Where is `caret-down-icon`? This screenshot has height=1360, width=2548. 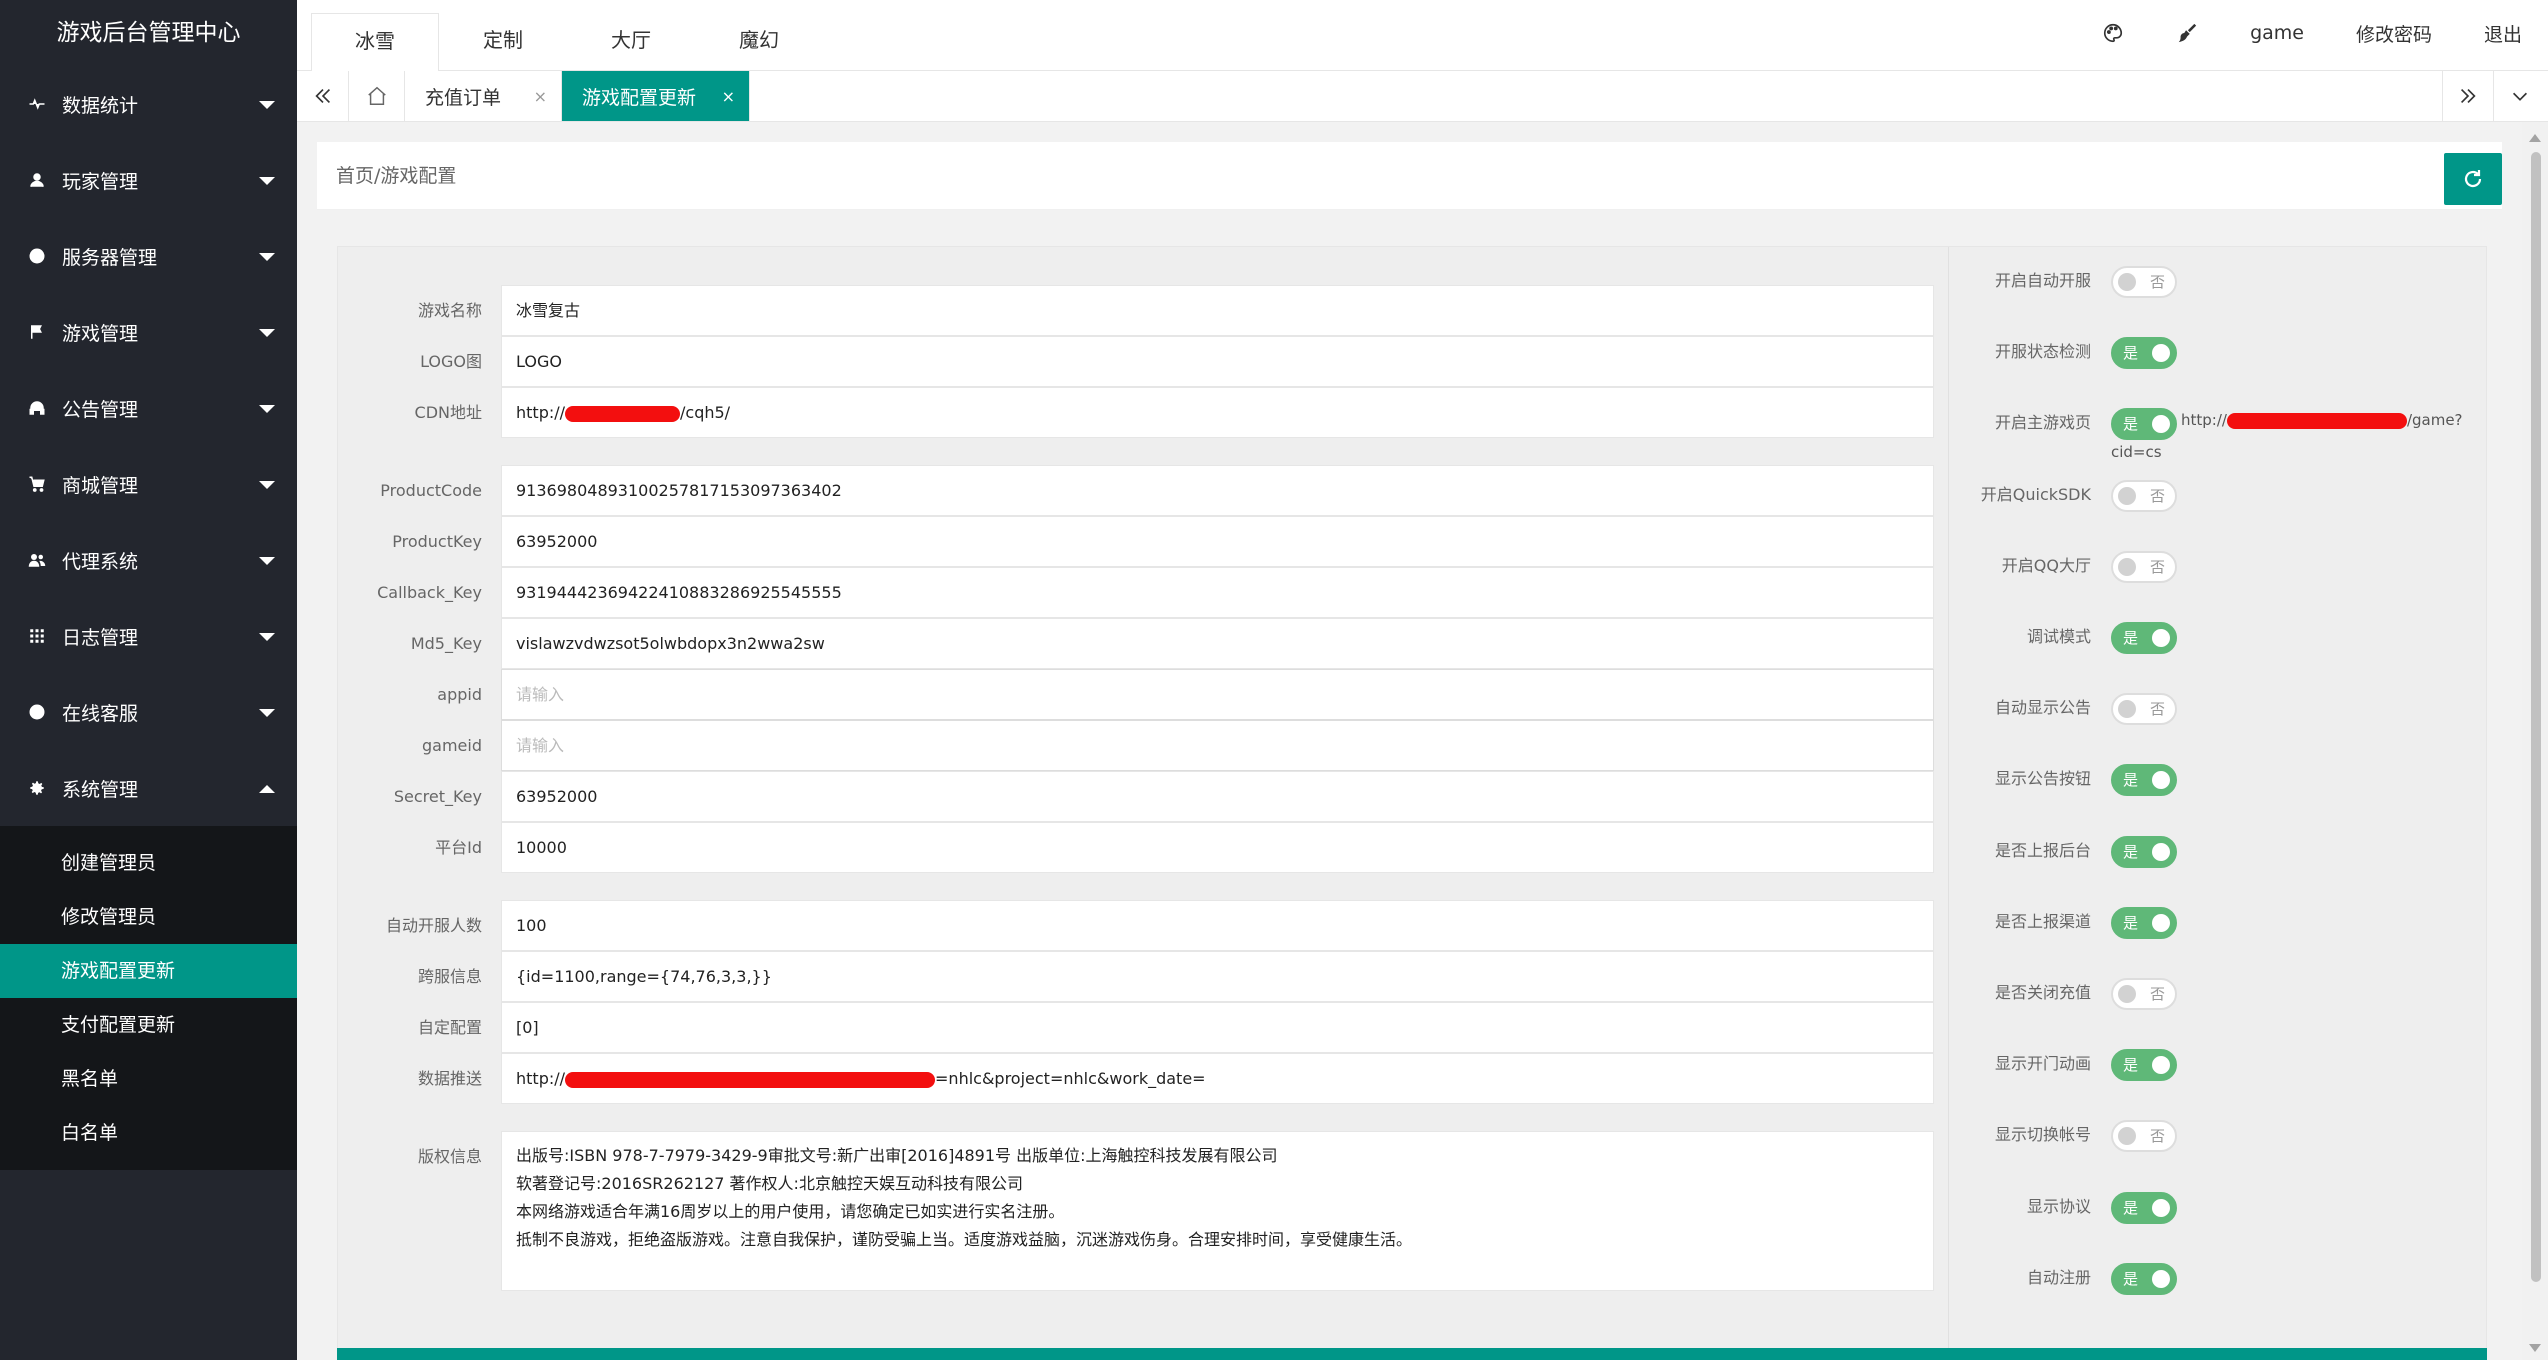
caret-down-icon is located at coordinates (267, 257).